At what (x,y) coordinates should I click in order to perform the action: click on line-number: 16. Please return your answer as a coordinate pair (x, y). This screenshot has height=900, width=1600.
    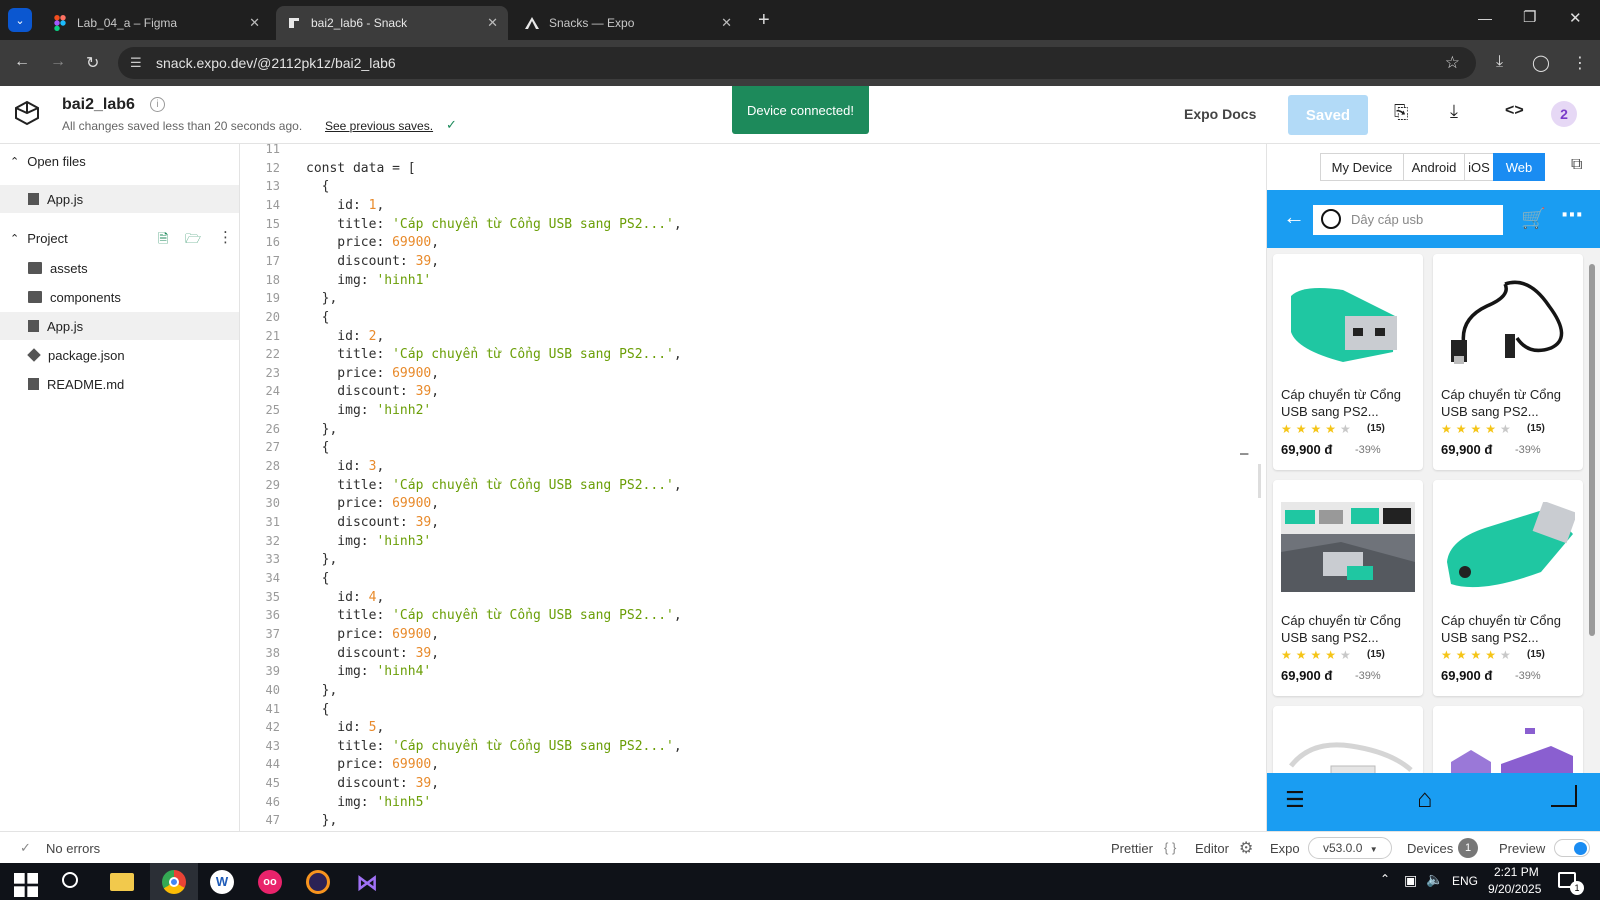
    Looking at the image, I should click on (272, 242).